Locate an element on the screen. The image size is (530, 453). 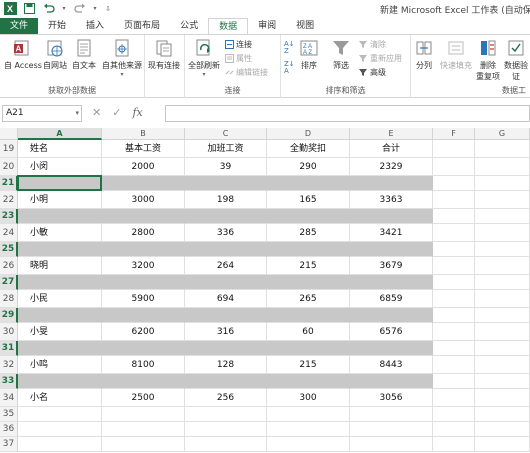
cell-f26 is located at coordinates (454, 266).